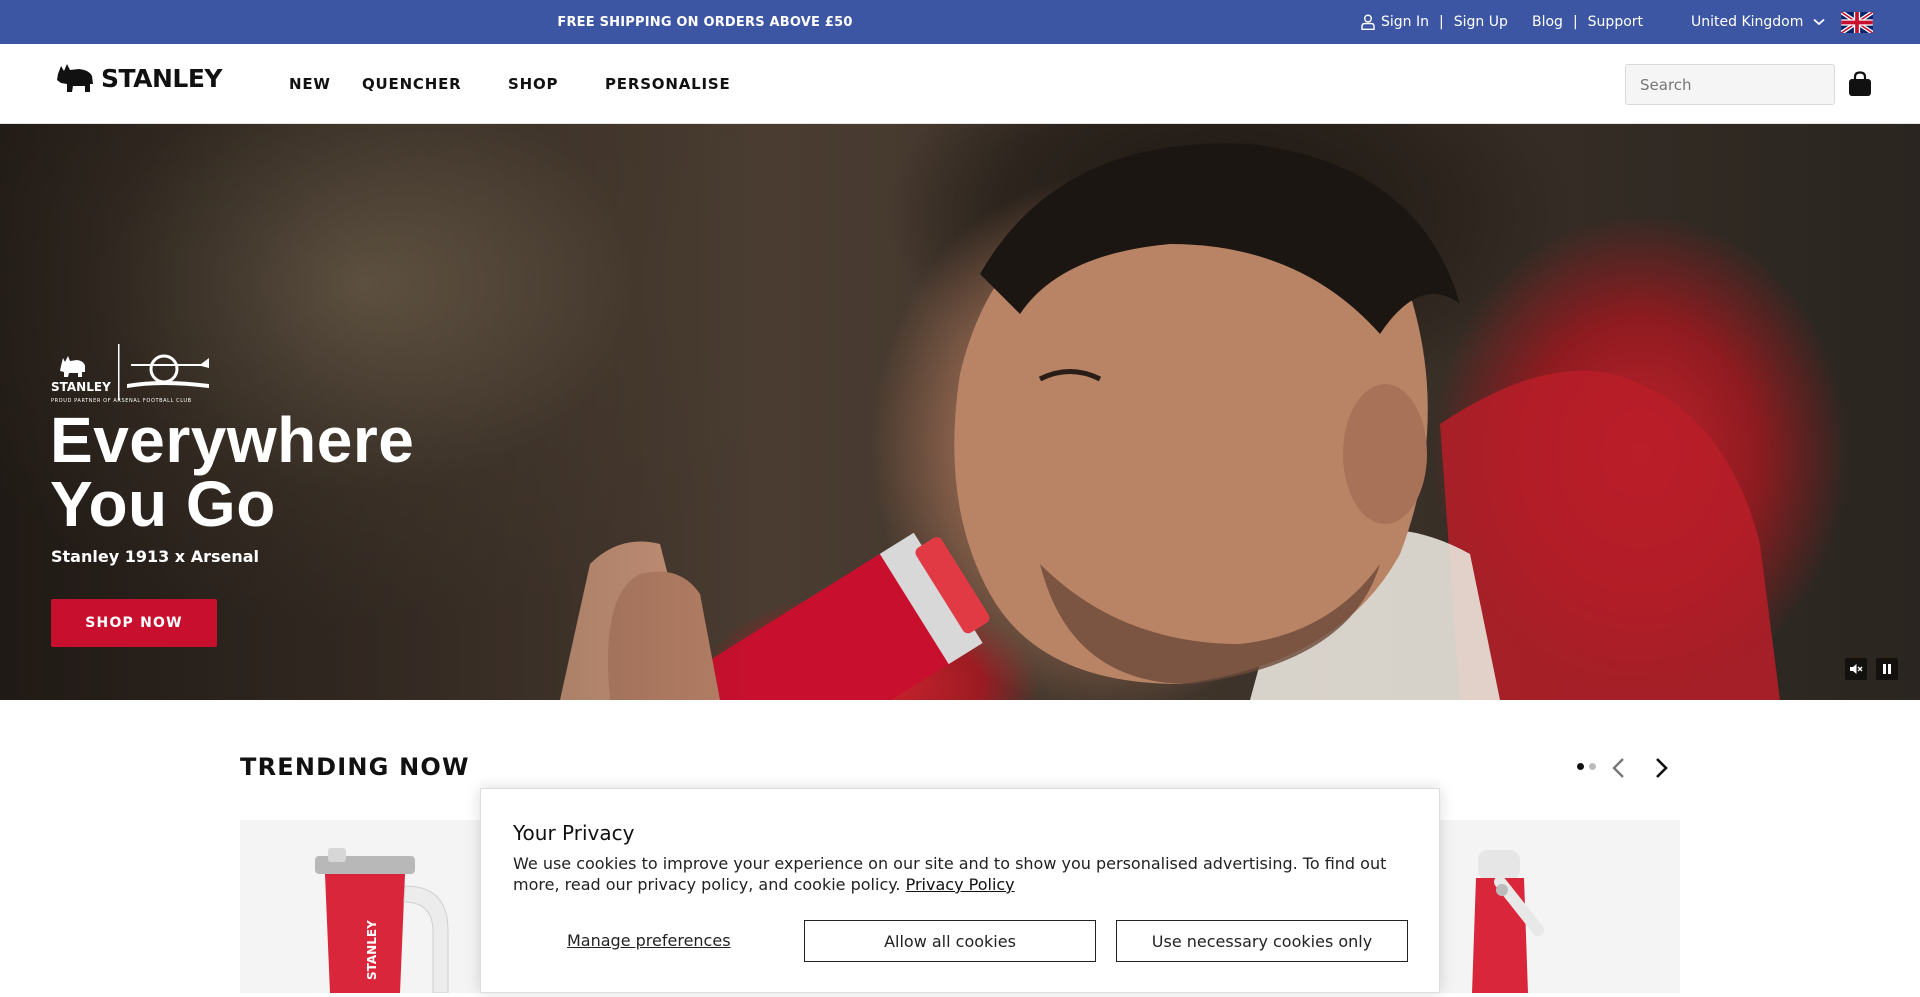 The width and height of the screenshot is (1920, 997). What do you see at coordinates (705, 22) in the screenshot?
I see `free-shipping-banner: FREE SHIPPING ON ORDERS ABOVE £50` at bounding box center [705, 22].